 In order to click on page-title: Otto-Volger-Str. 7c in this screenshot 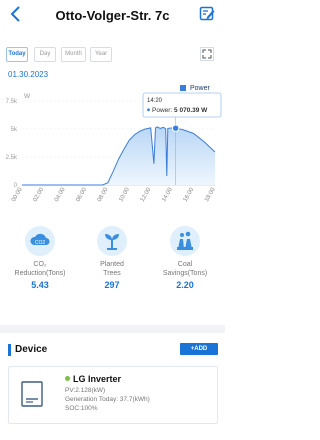, I will do `click(112, 15)`.